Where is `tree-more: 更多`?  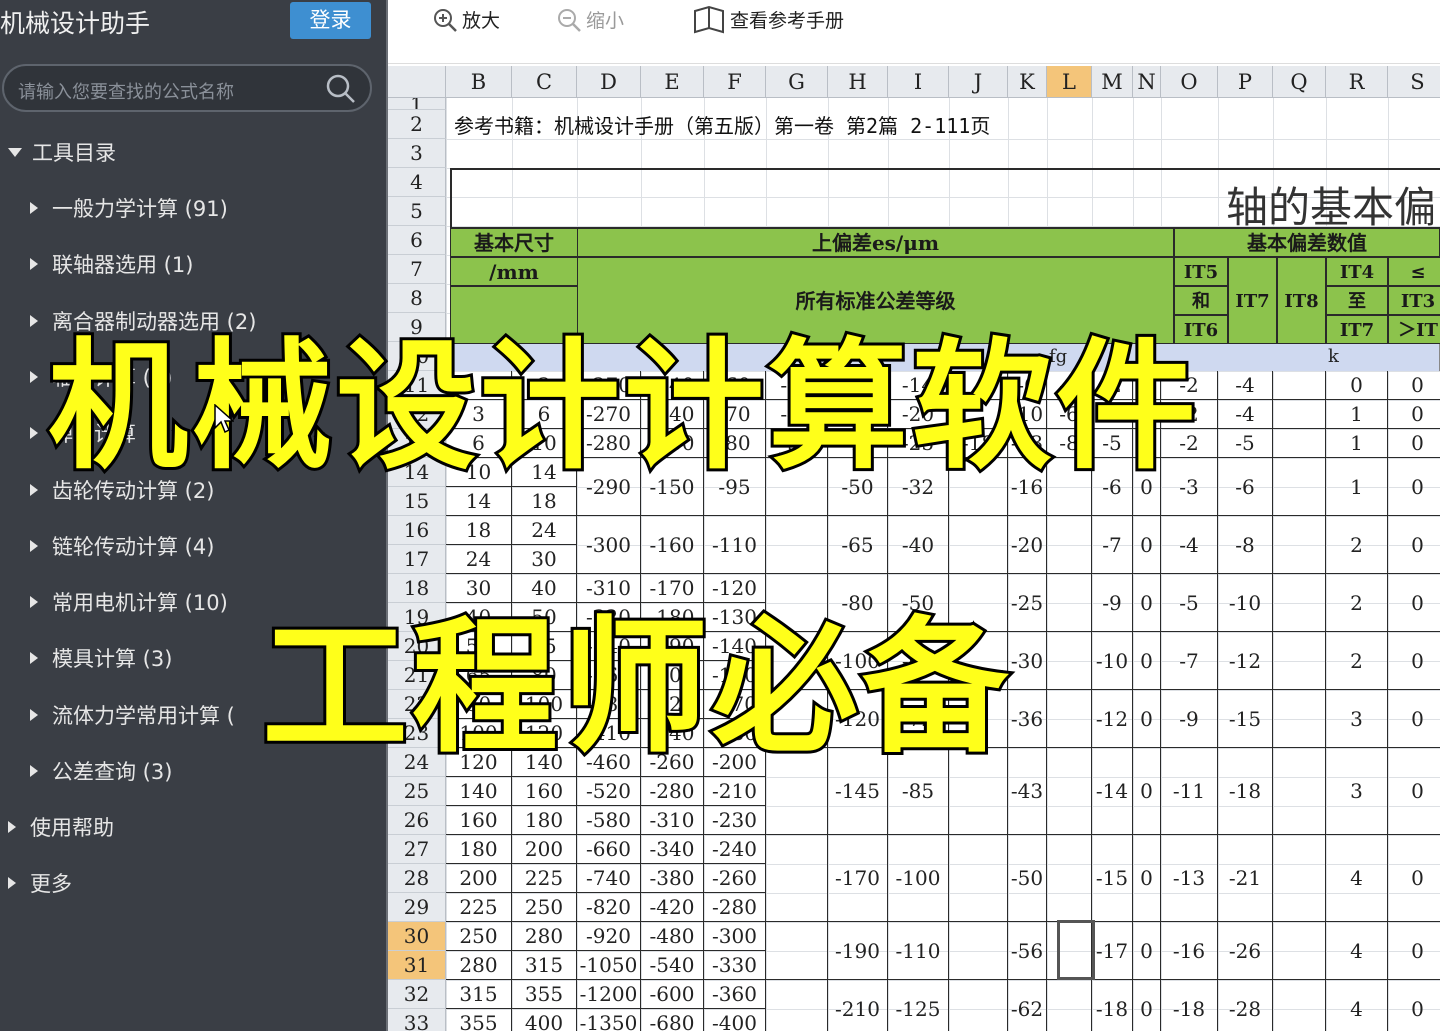
tree-more: 更多 is located at coordinates (40, 884).